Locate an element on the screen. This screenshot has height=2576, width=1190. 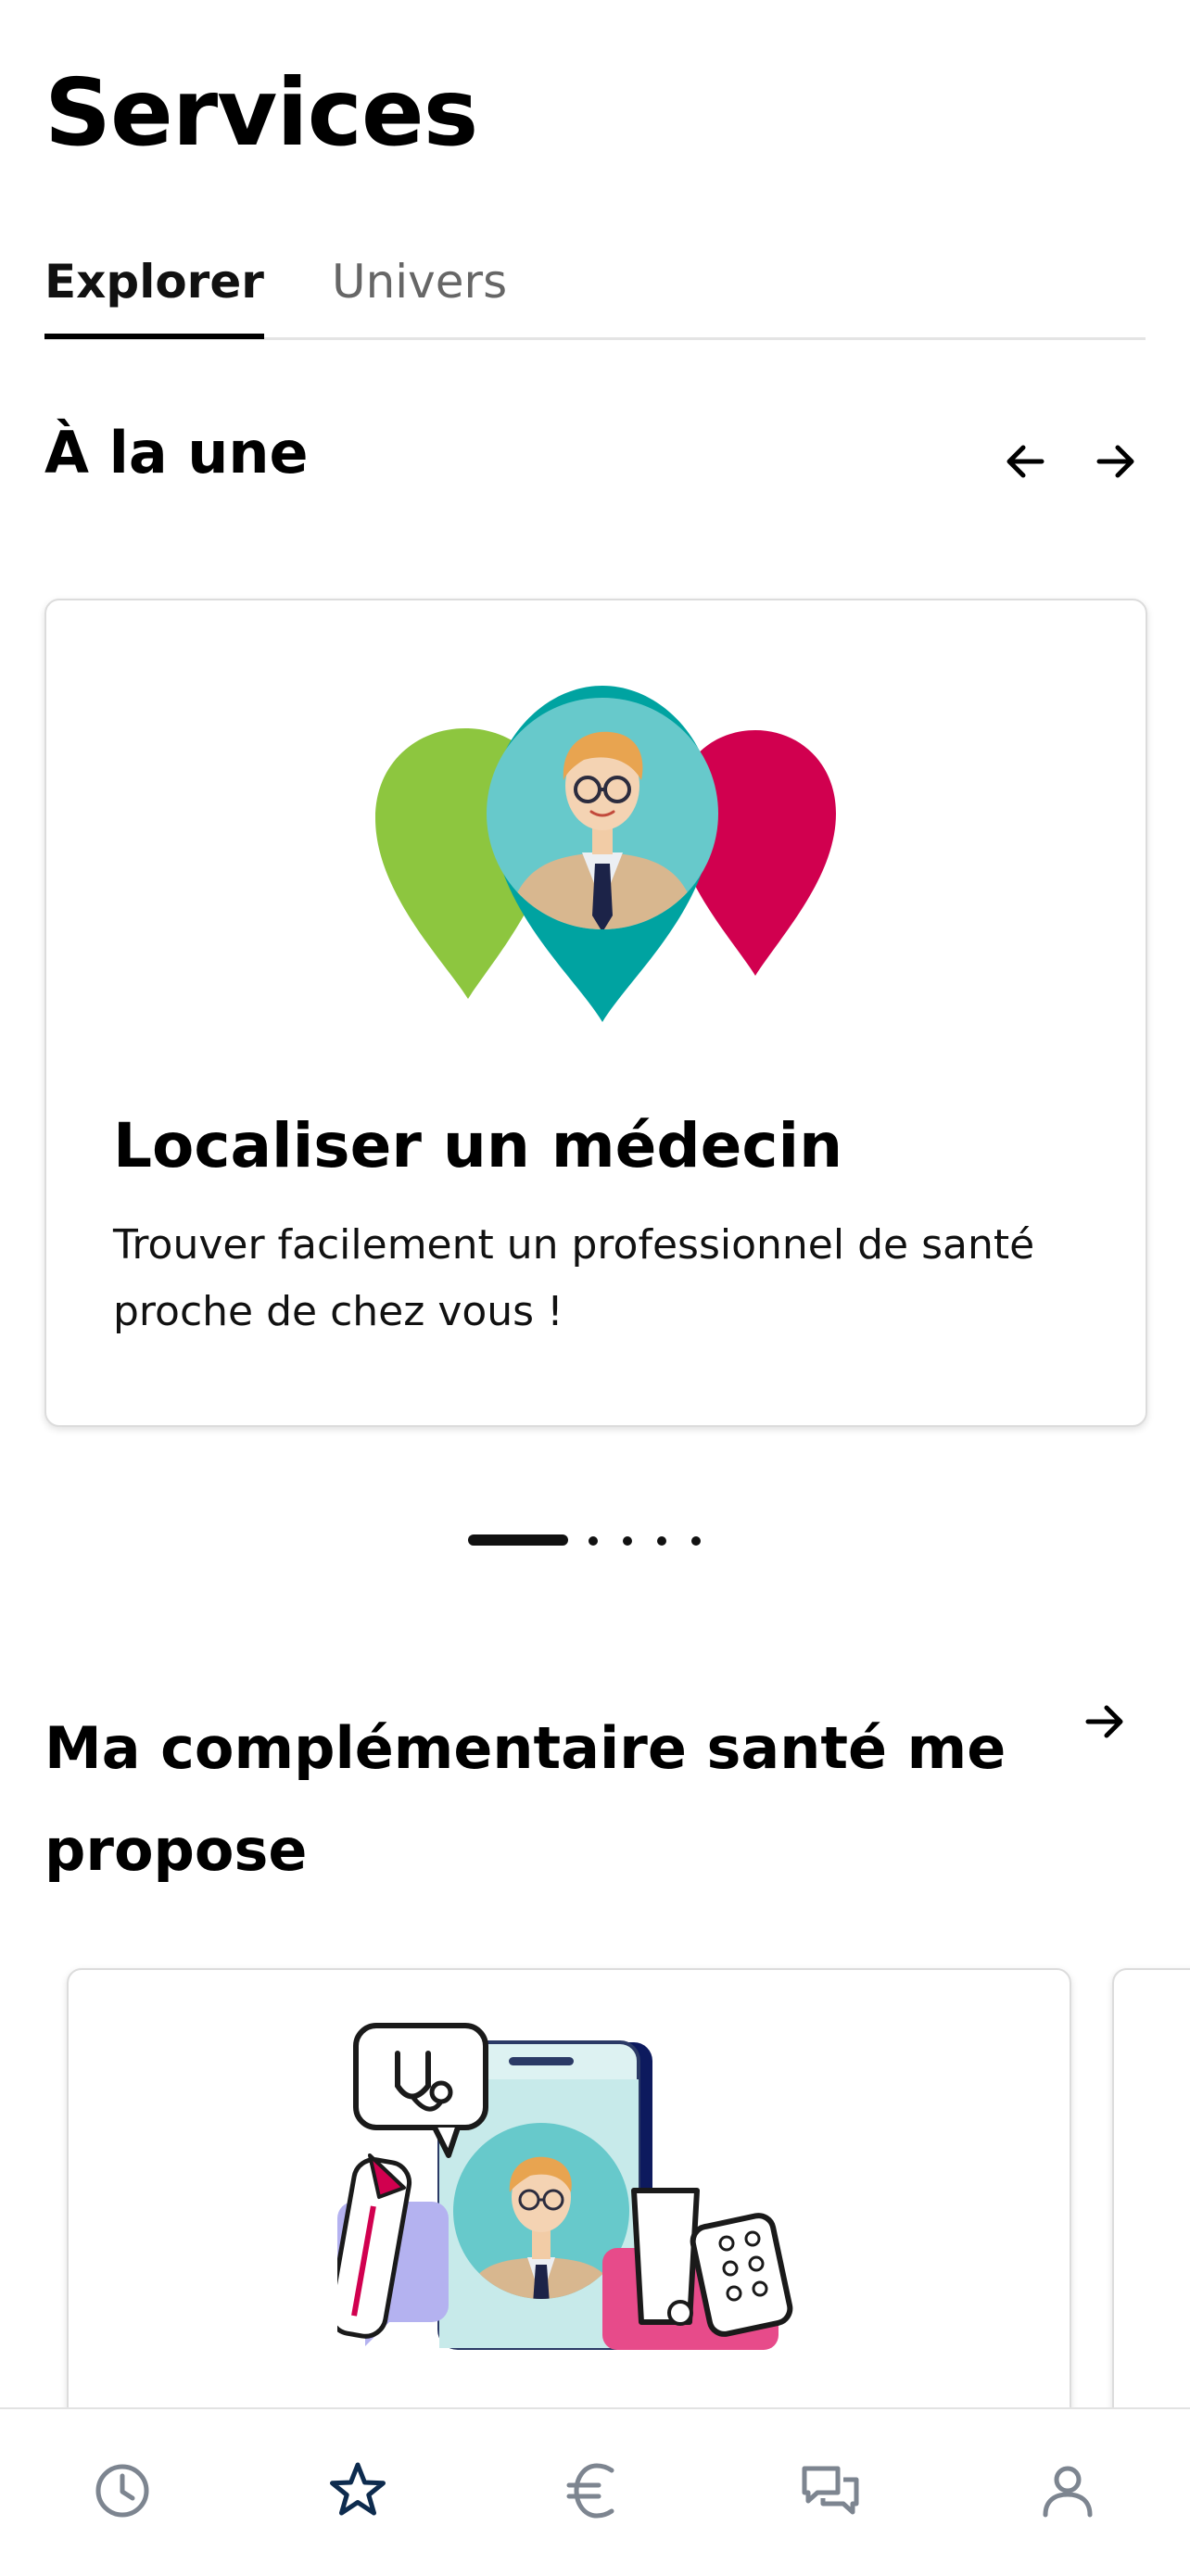
arrow-left-icon is located at coordinates (1025, 462).